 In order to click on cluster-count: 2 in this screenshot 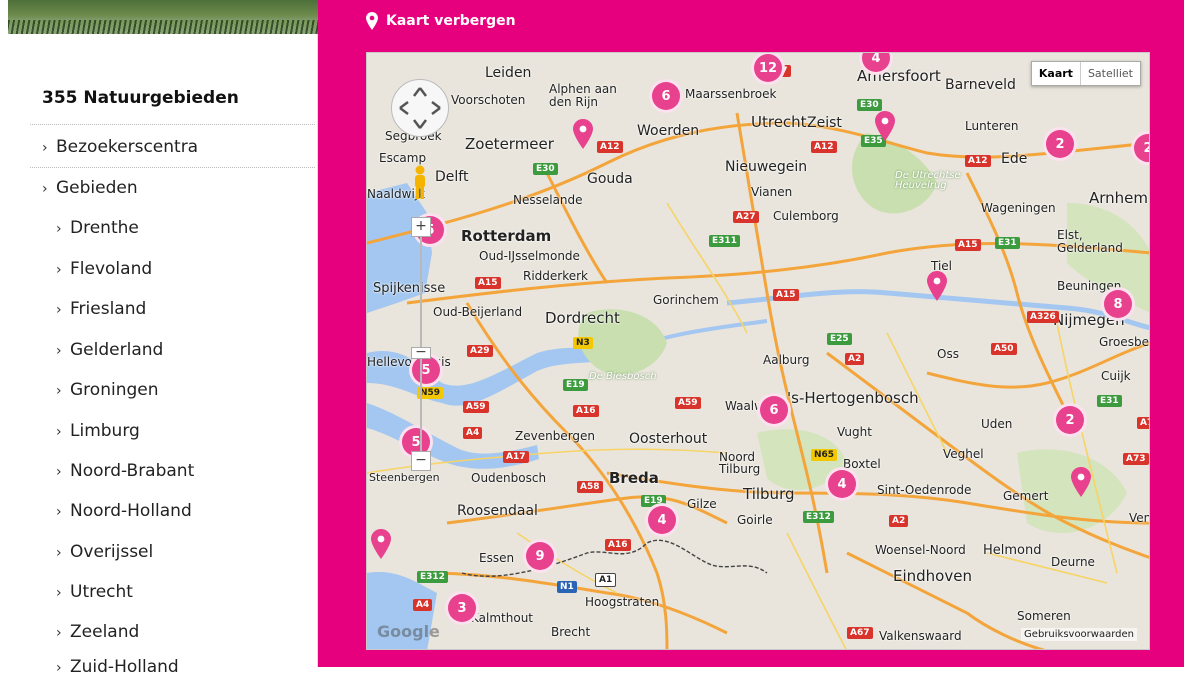, I will do `click(1070, 420)`.